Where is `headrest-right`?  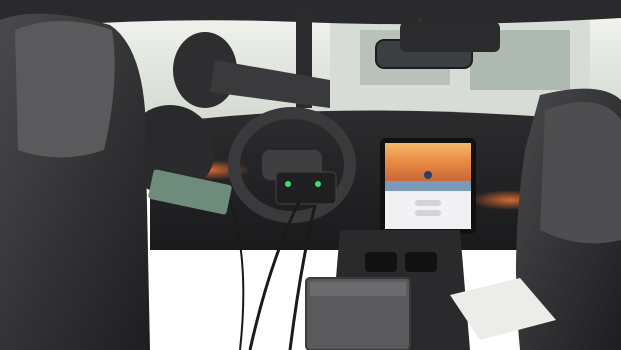 headrest-right is located at coordinates (580, 173).